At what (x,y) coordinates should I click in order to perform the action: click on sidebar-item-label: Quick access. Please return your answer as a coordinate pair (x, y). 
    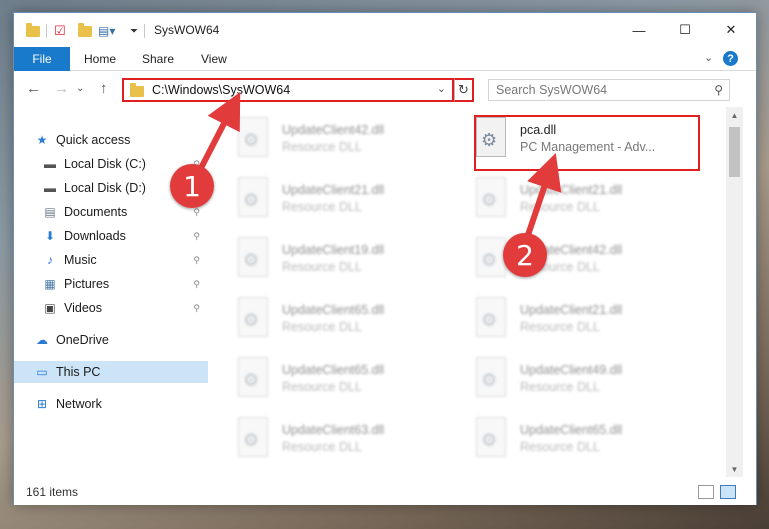
    Looking at the image, I should click on (93, 140).